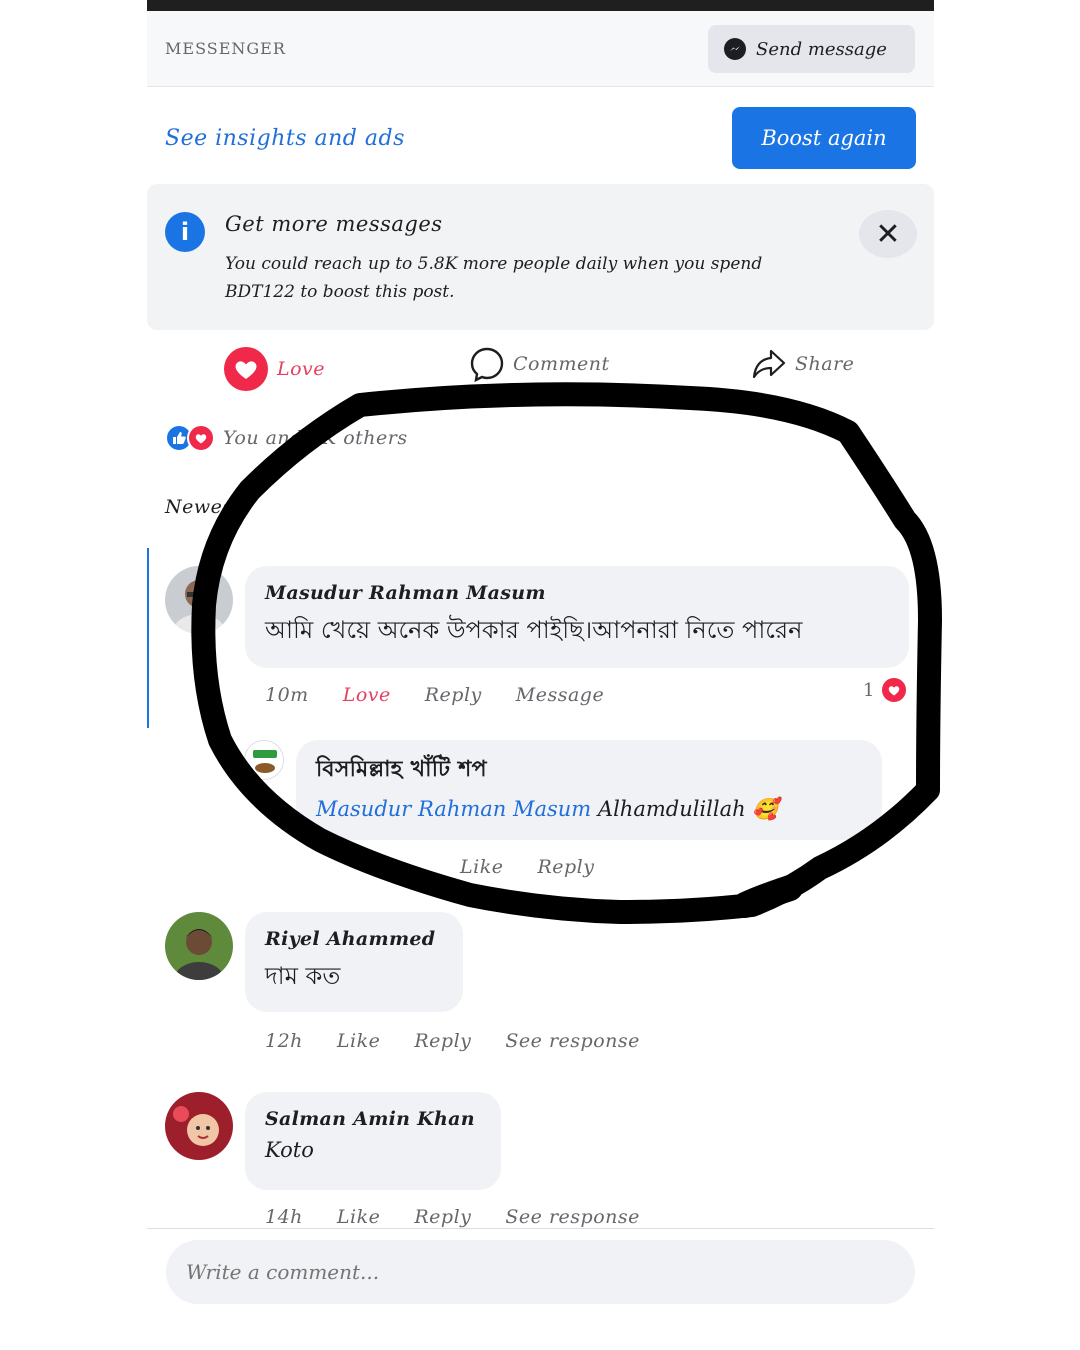 The width and height of the screenshot is (1080, 1350). Describe the element at coordinates (303, 976) in the screenshot. I see `comment-text: দাম কত` at that location.